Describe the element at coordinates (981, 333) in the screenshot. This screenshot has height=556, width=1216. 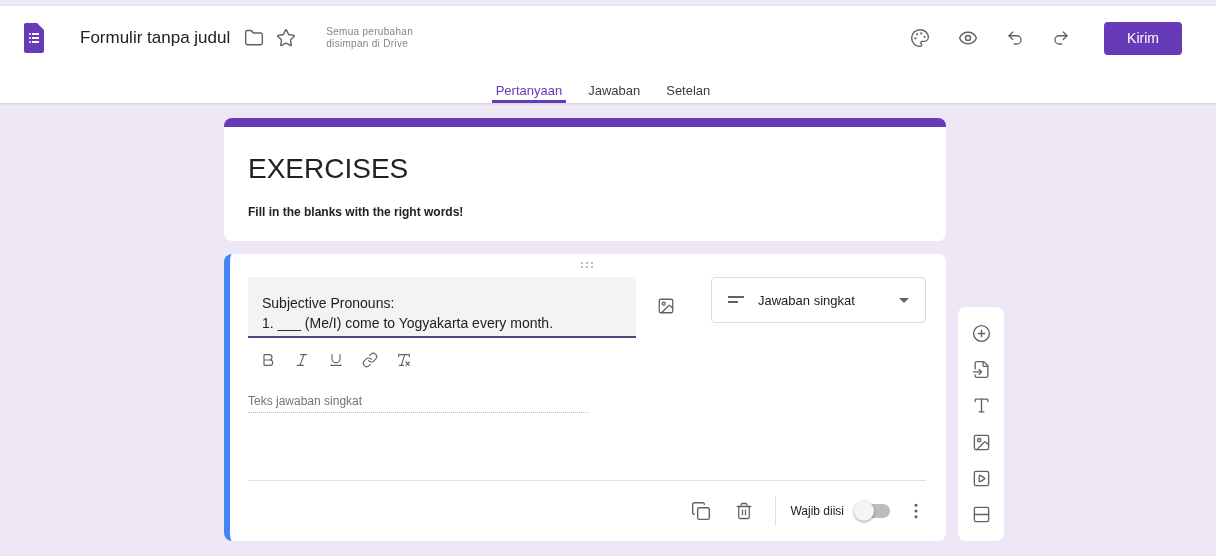
I see `add-question-icon` at that location.